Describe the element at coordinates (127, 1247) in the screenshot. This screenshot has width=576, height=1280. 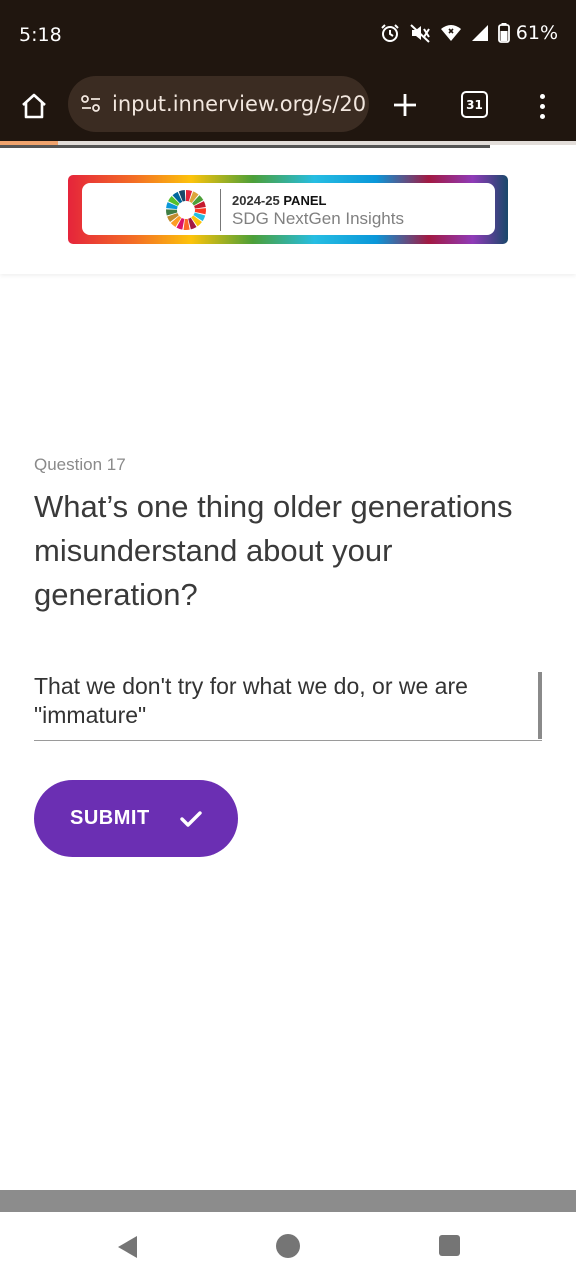
I see `back-icon` at that location.